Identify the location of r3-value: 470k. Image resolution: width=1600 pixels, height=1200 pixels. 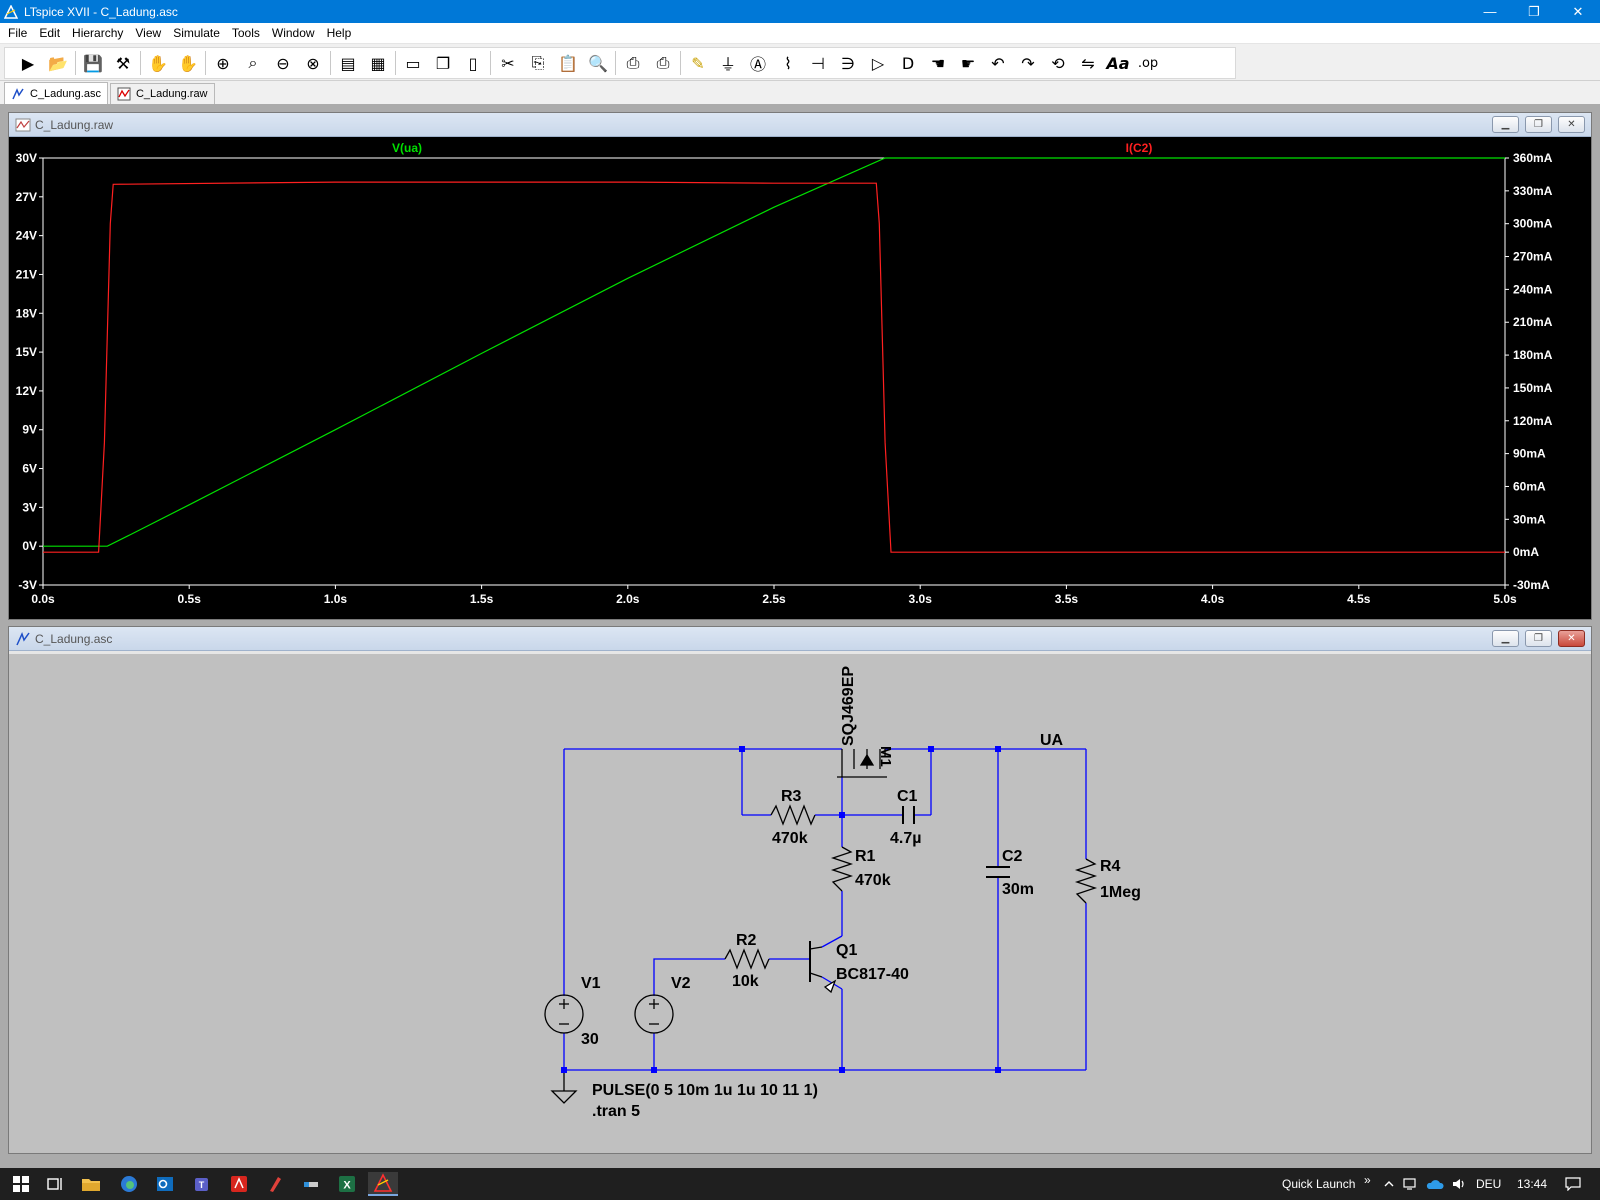
(790, 838).